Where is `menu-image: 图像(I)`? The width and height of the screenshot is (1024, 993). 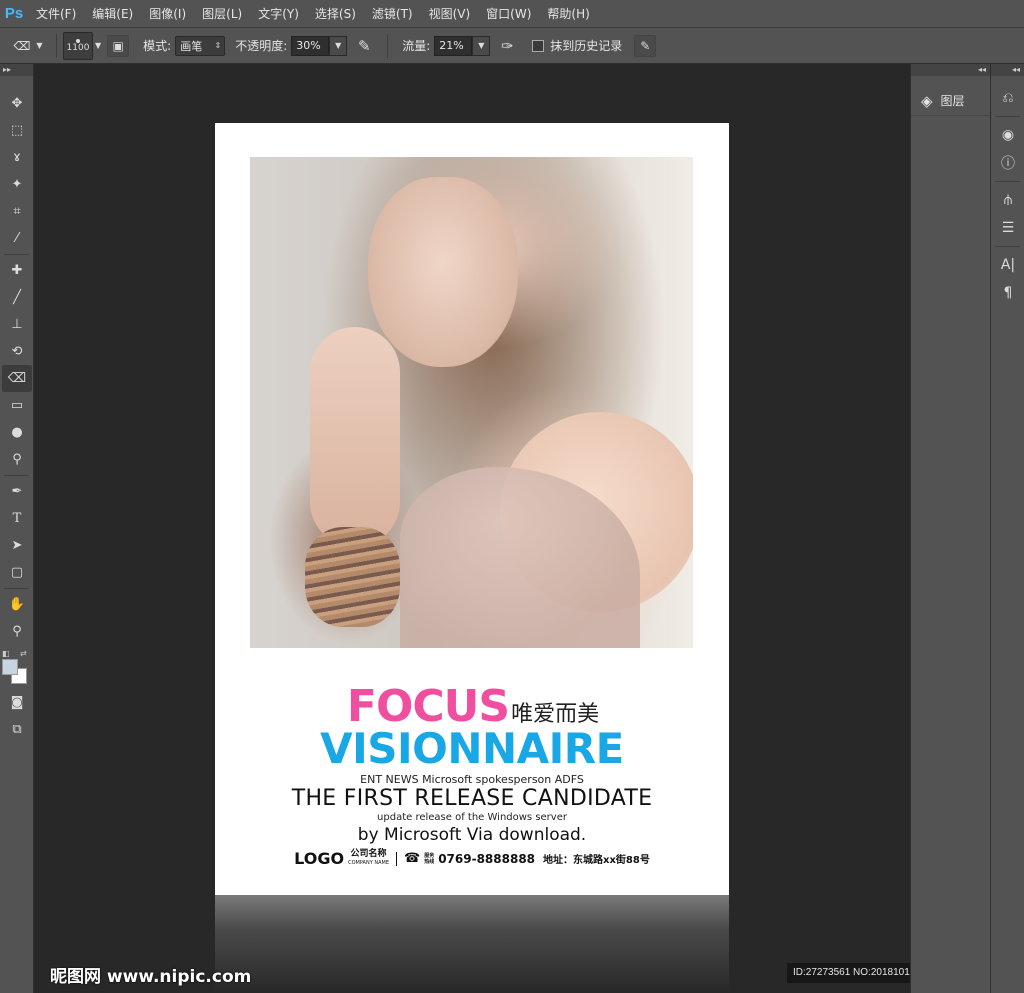
menu-image: 图像(I) is located at coordinates (167, 14).